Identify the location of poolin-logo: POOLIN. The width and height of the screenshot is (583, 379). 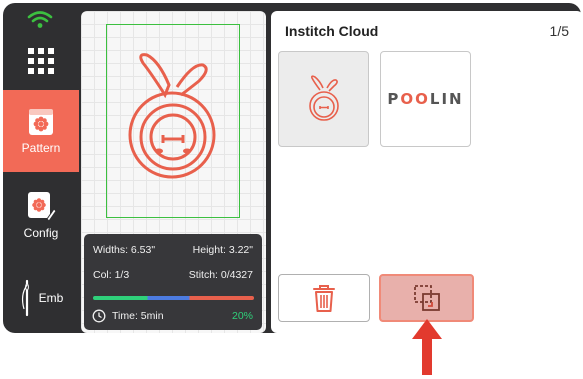
(425, 99).